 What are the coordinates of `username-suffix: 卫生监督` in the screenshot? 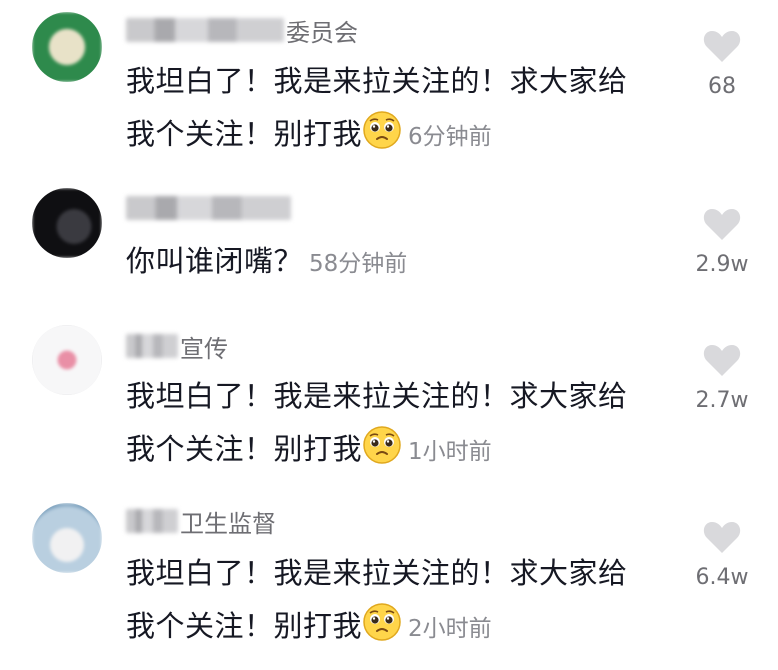 It's located at (228, 523).